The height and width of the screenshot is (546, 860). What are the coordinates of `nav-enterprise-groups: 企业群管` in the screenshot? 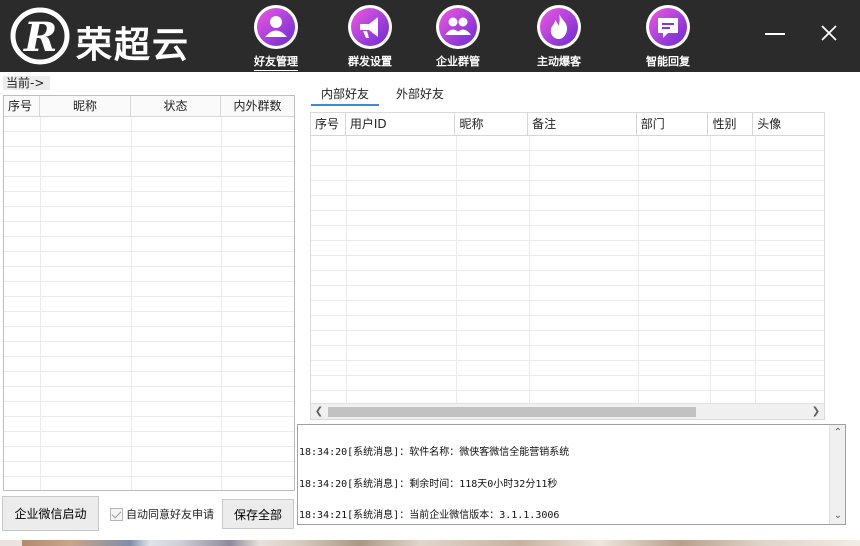 It's located at (458, 37).